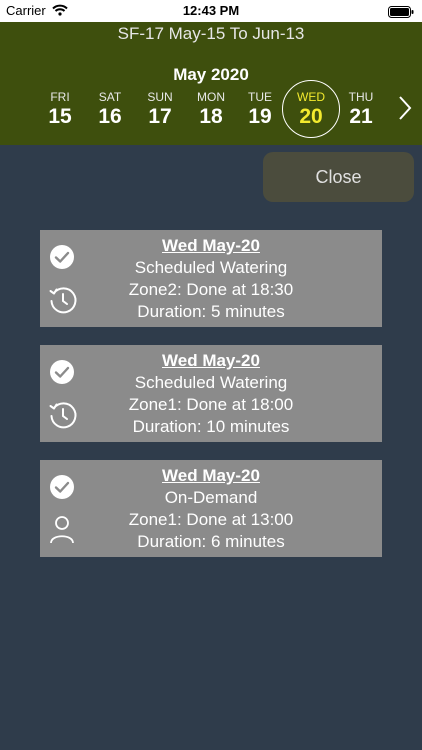 The height and width of the screenshot is (750, 422). I want to click on day-number: 20, so click(311, 116).